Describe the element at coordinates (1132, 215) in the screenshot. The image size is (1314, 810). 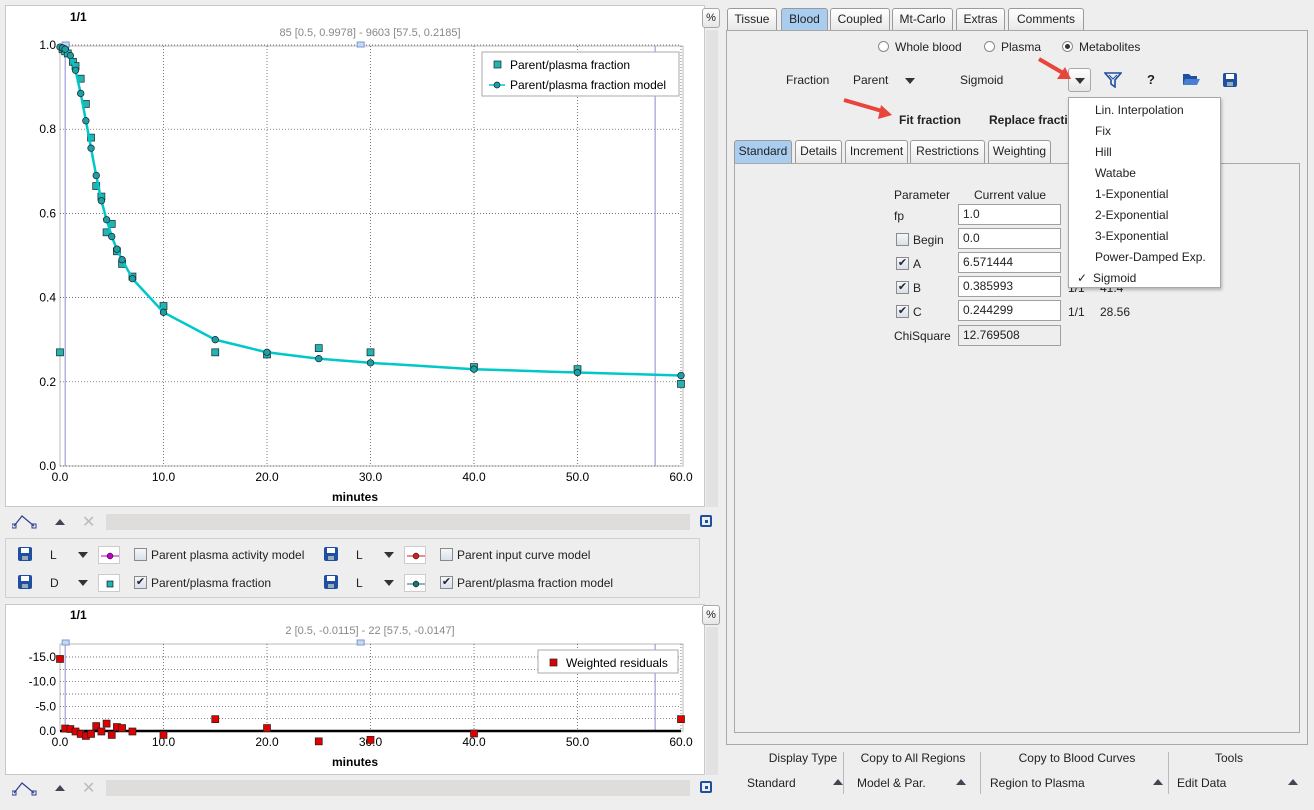
I see `menu-item-label: 2-Exponential` at that location.